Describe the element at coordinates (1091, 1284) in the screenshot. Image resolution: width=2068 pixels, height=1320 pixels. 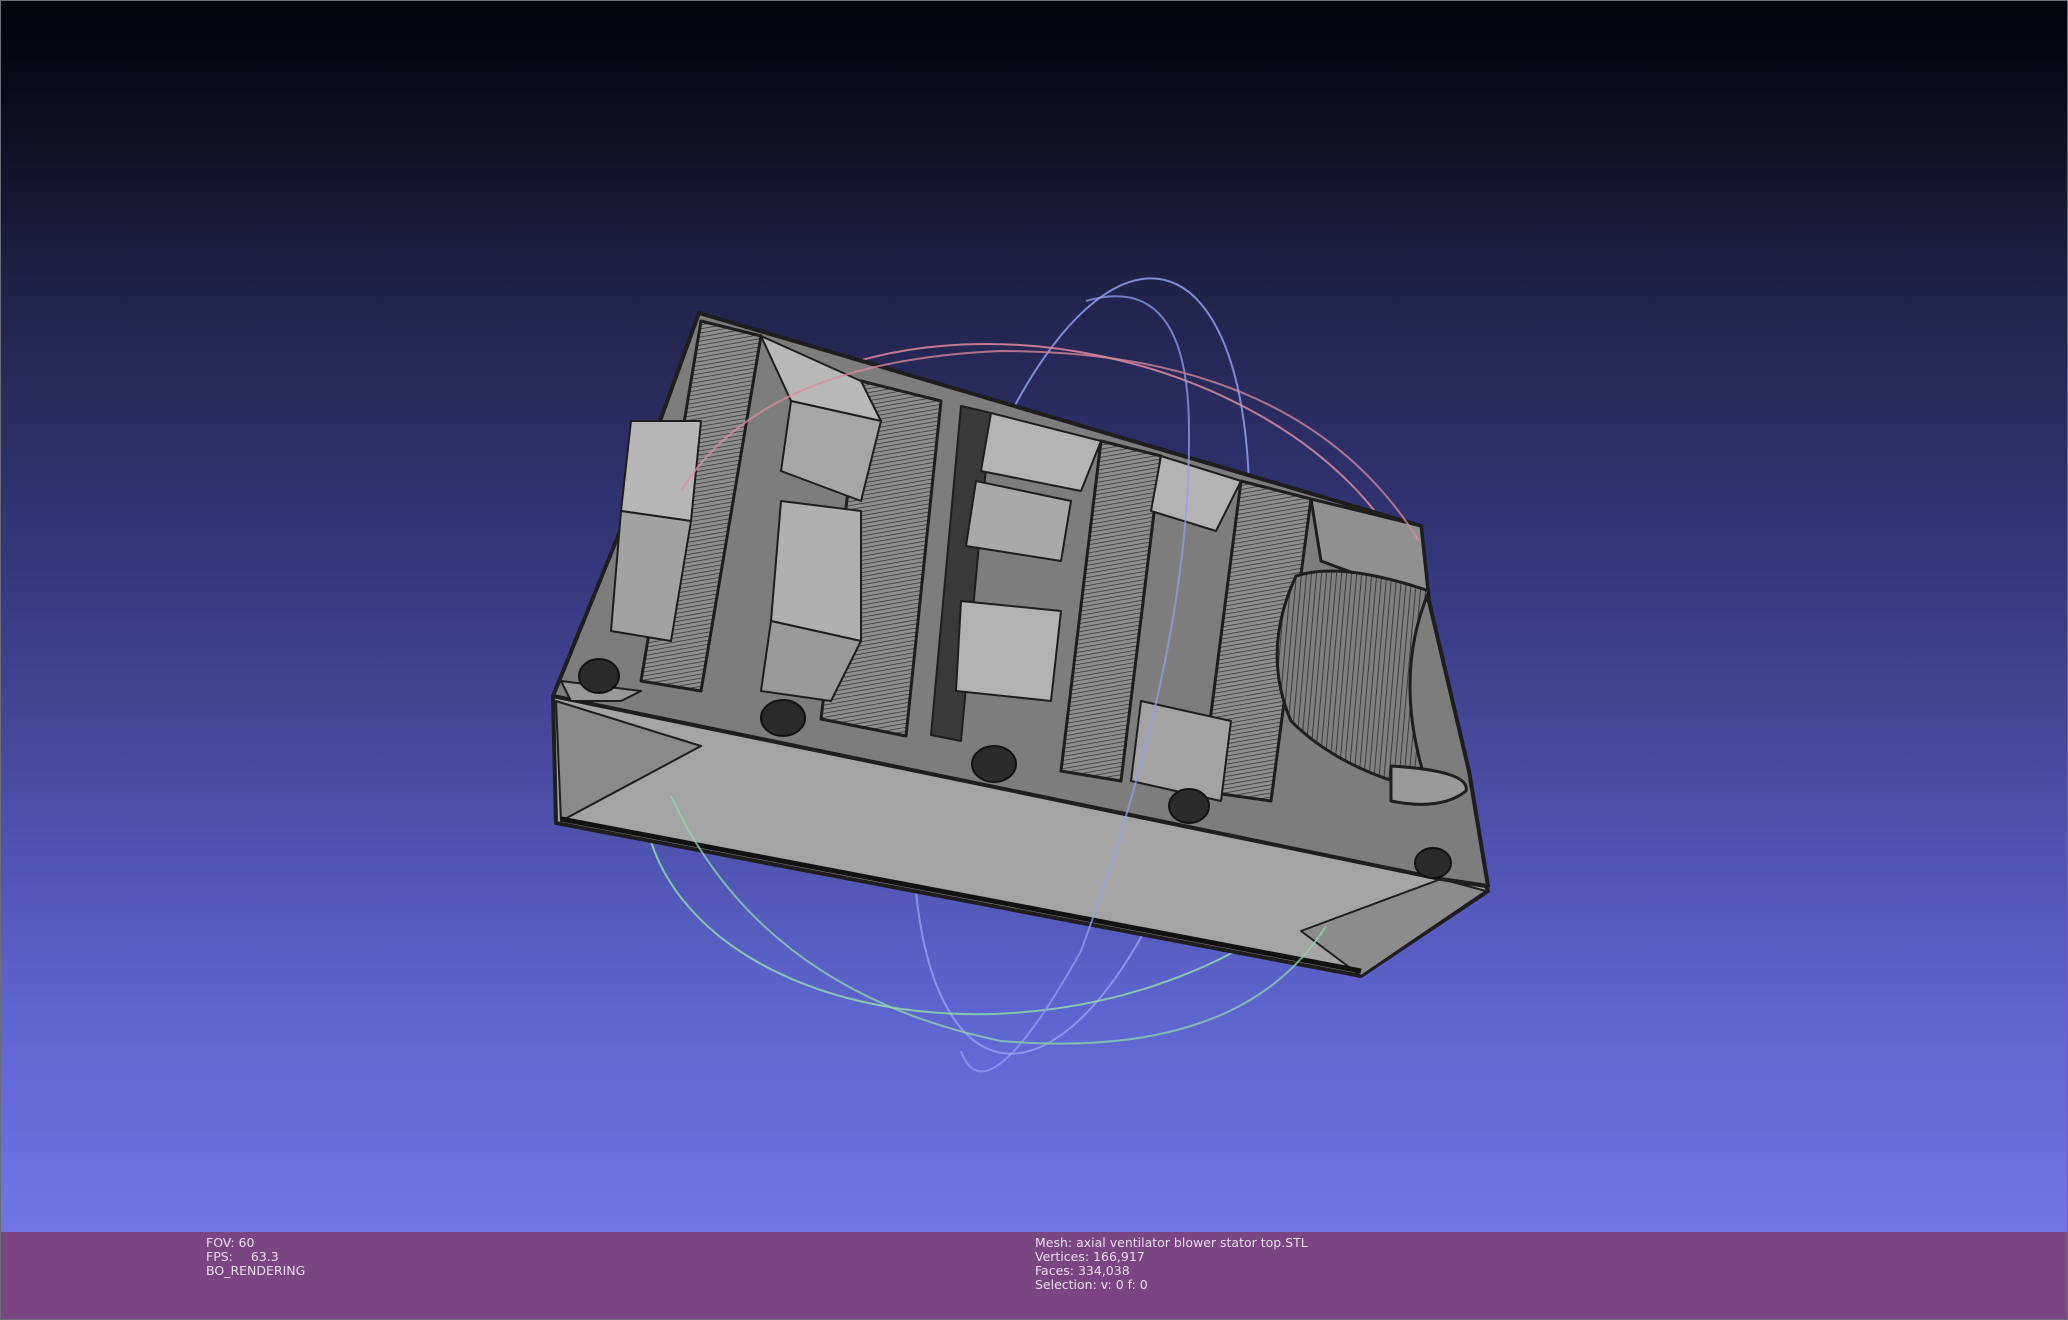
I see `selection-count: Selection: v: 0 f: 0` at that location.